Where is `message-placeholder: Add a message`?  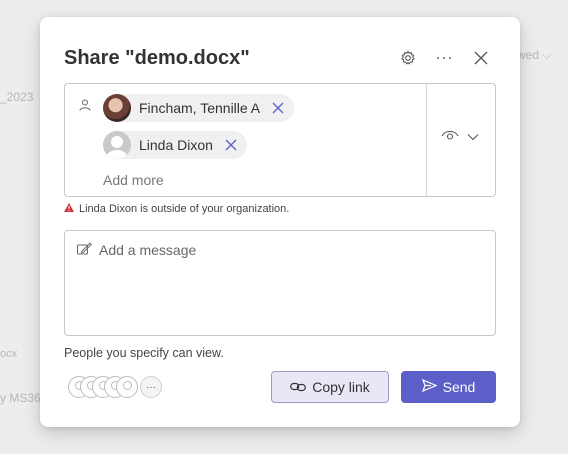 message-placeholder: Add a message is located at coordinates (148, 250).